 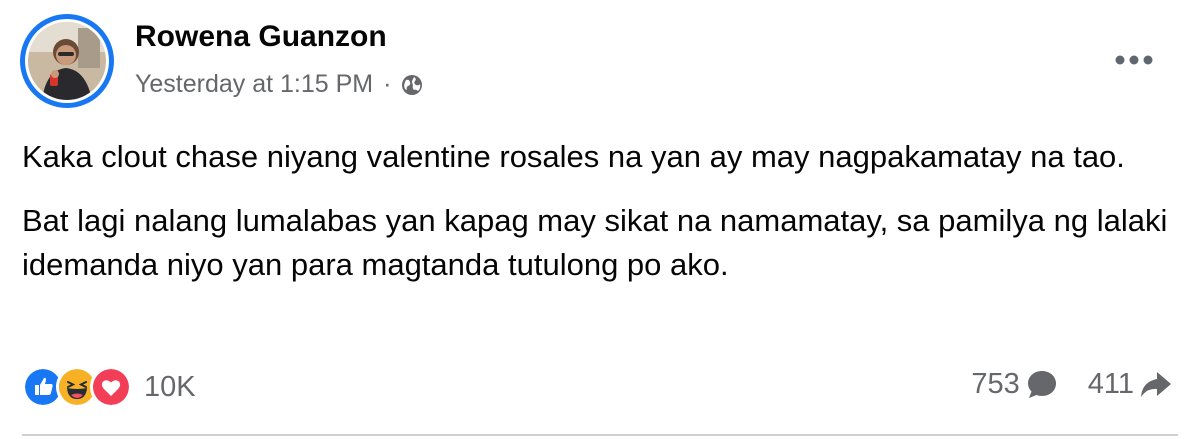 I want to click on author-avatar, so click(x=67, y=61).